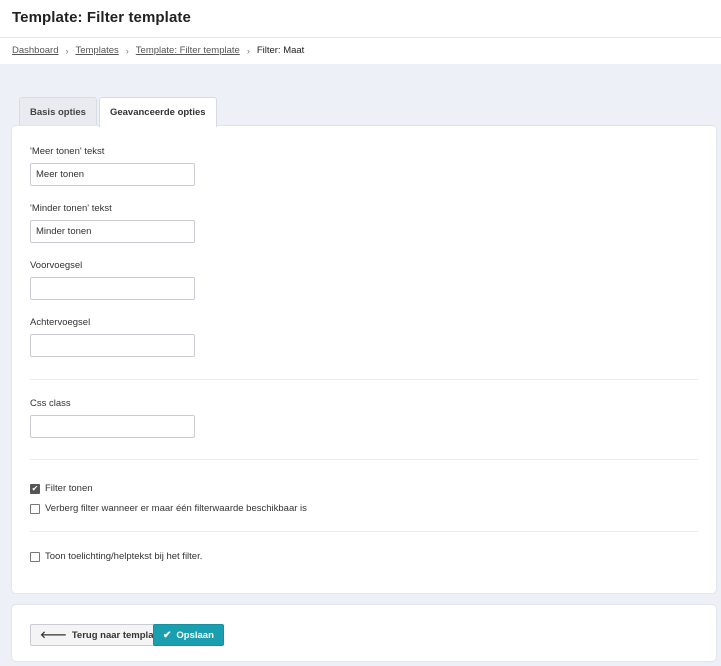  What do you see at coordinates (67, 151) in the screenshot?
I see `meer-tonen-label: 'Meer tonen' tekst` at bounding box center [67, 151].